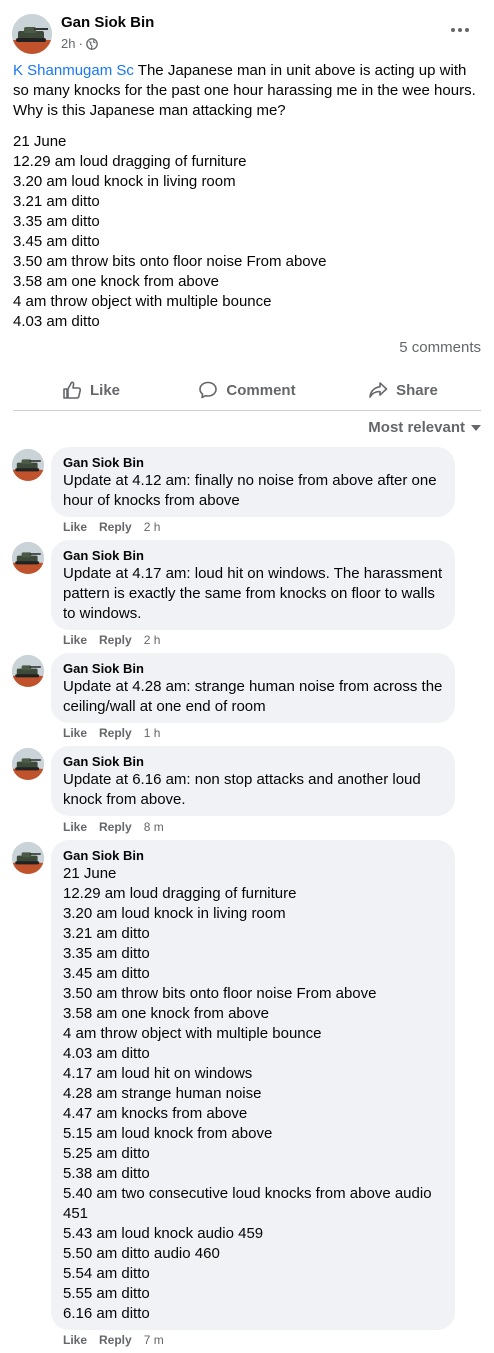 This screenshot has width=494, height=1353. What do you see at coordinates (106, 1153) in the screenshot?
I see `comment-line: 5.25 am ditto` at bounding box center [106, 1153].